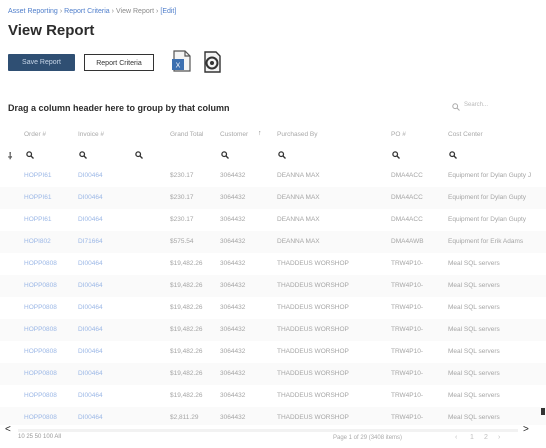  What do you see at coordinates (490, 175) in the screenshot?
I see `cost-center-cell: Equipment for Dylan Gupty J` at bounding box center [490, 175].